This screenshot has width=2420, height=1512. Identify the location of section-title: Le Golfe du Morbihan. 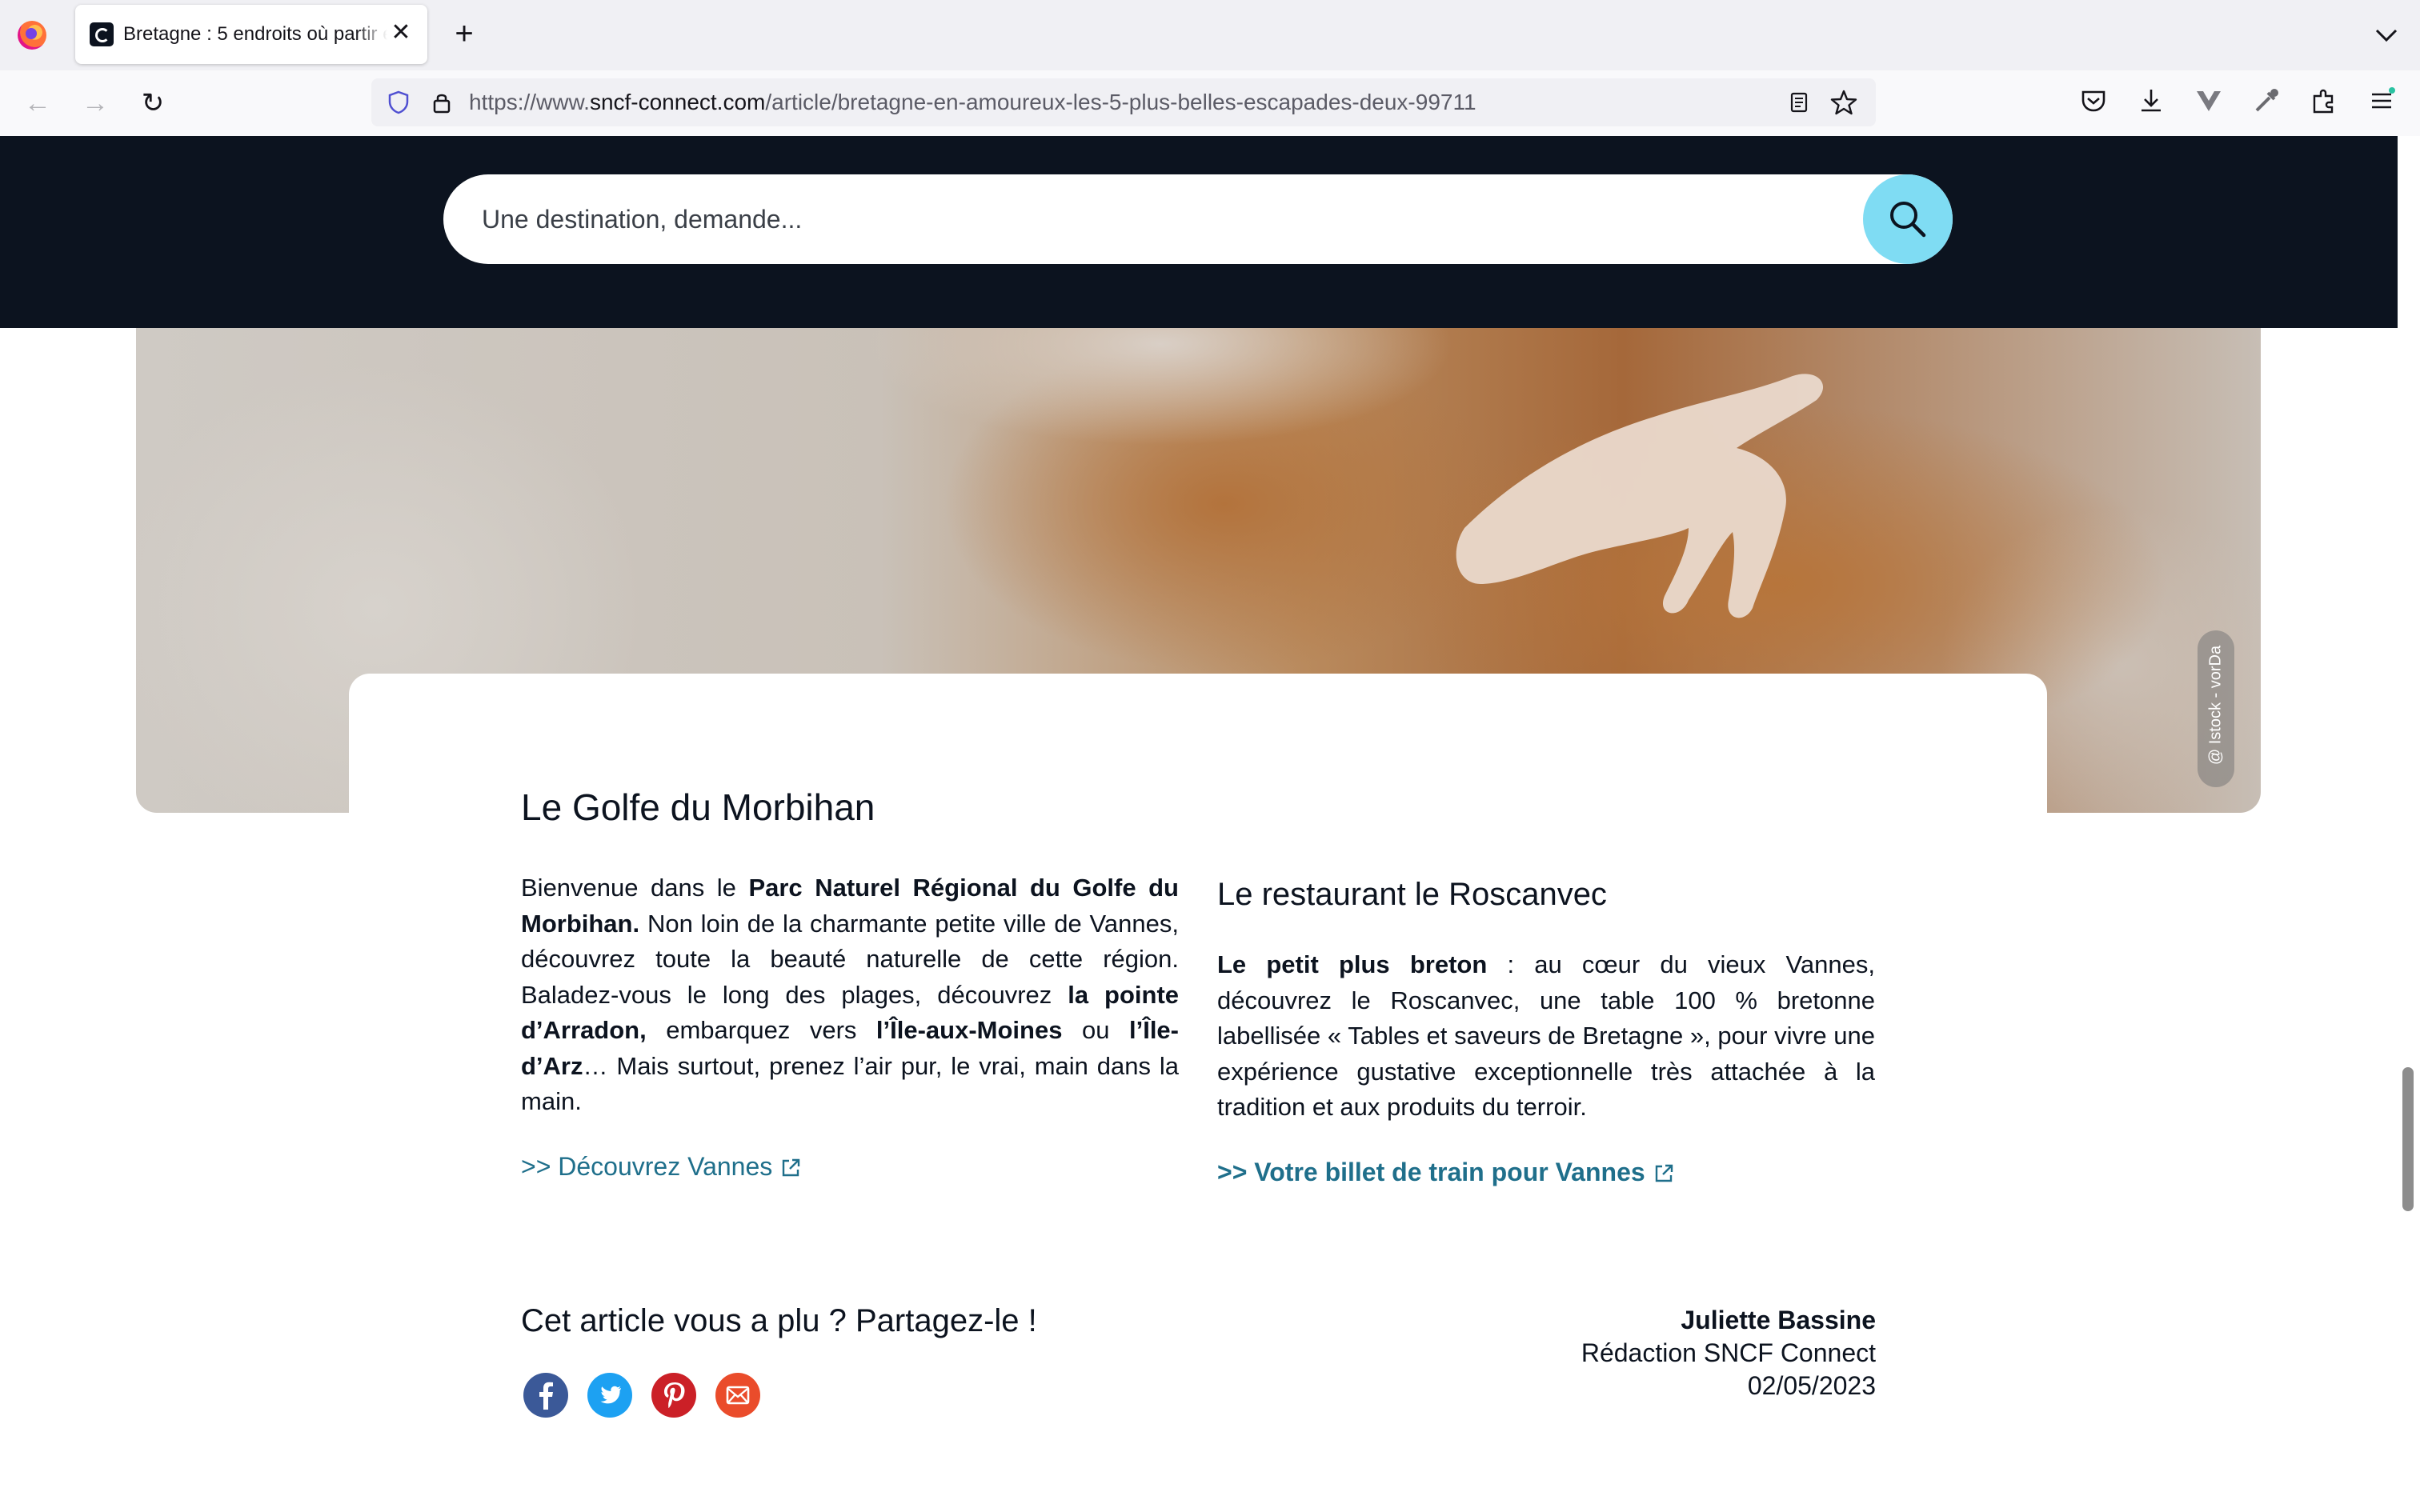
(698, 807).